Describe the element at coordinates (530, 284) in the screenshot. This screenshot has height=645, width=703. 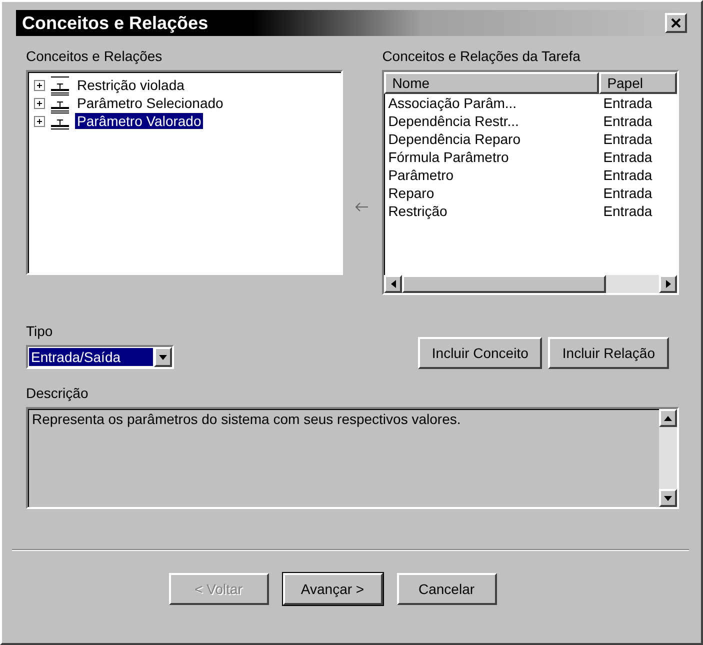
I see `horizontal-scrollbar` at that location.